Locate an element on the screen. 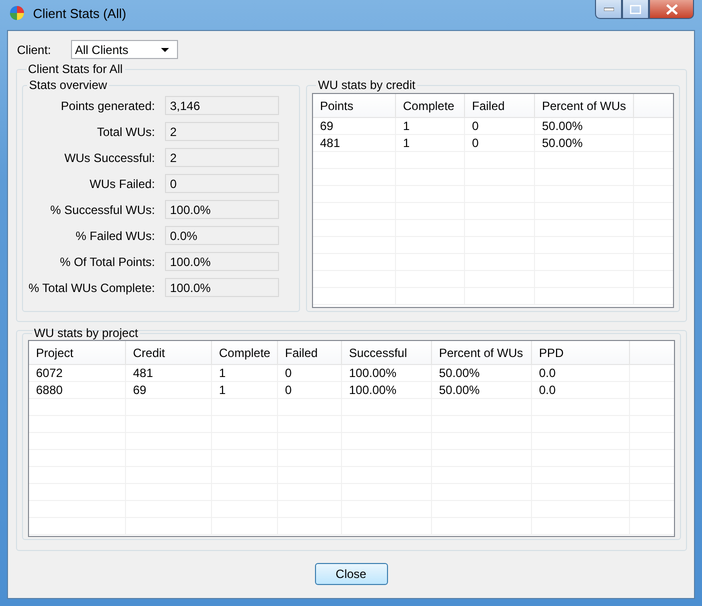 This screenshot has height=606, width=702. close-button is located at coordinates (671, 9).